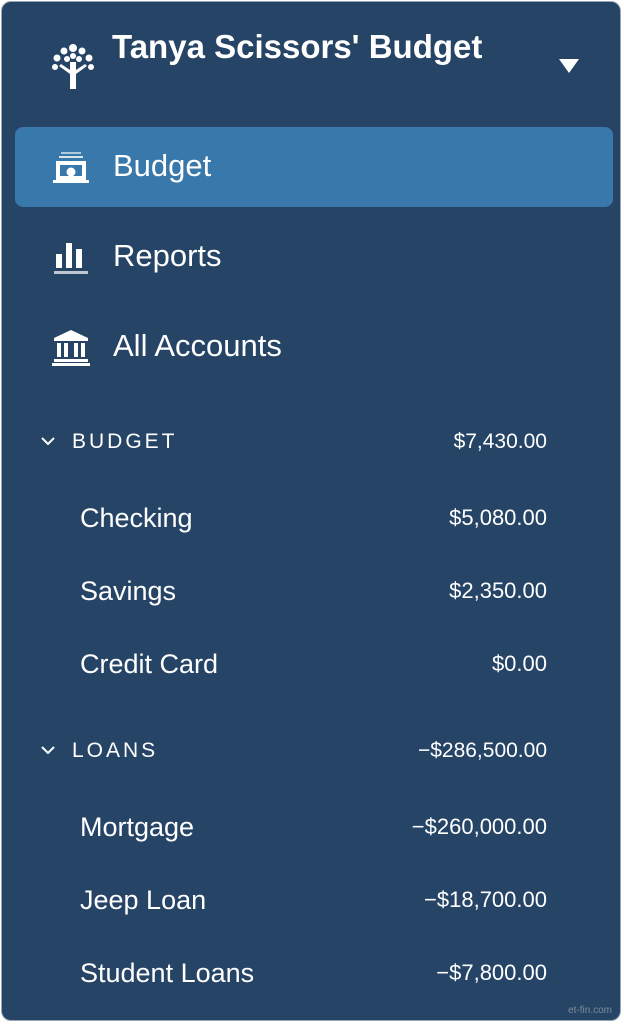 This screenshot has height=1024, width=624. Describe the element at coordinates (311, 973) in the screenshot. I see `account-row-student-loans: Student Loans −$7,800.00` at that location.